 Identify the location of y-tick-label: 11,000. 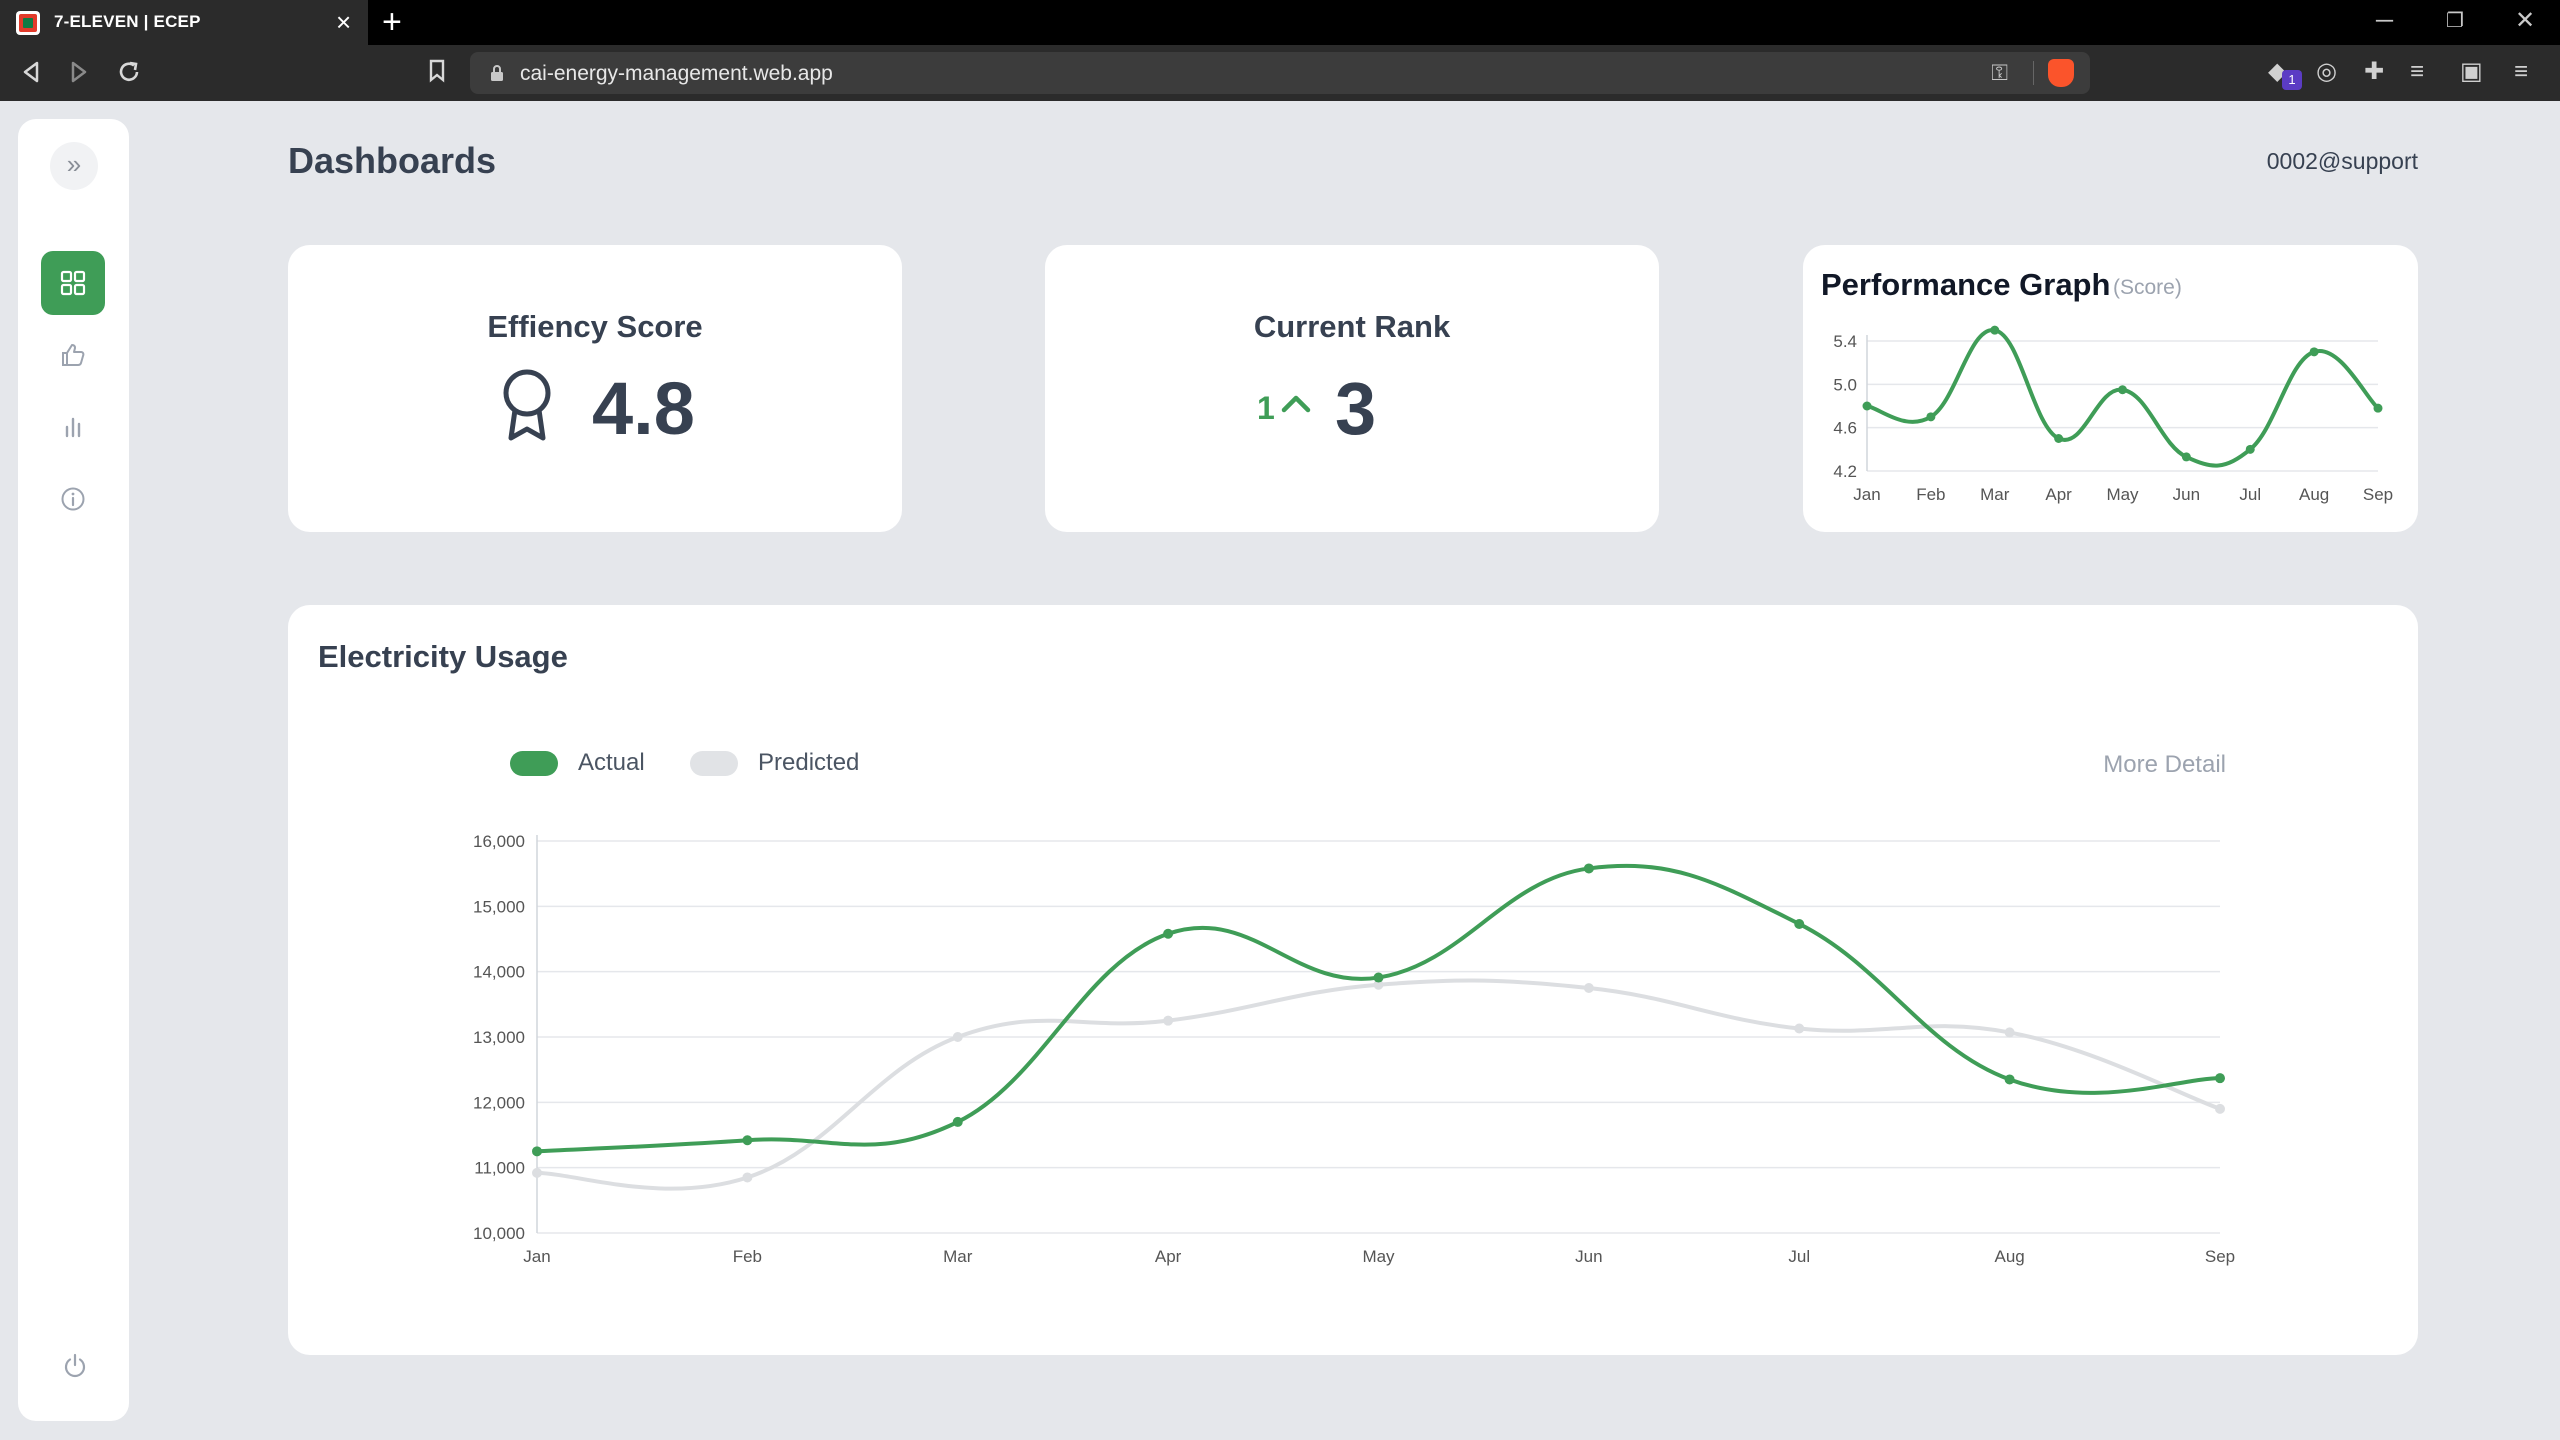
(499, 1168).